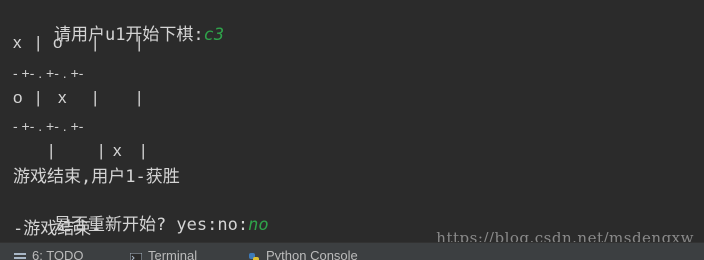 This screenshot has height=260, width=704. Describe the element at coordinates (93, 151) in the screenshot. I see `board-row-3: | | x |` at that location.